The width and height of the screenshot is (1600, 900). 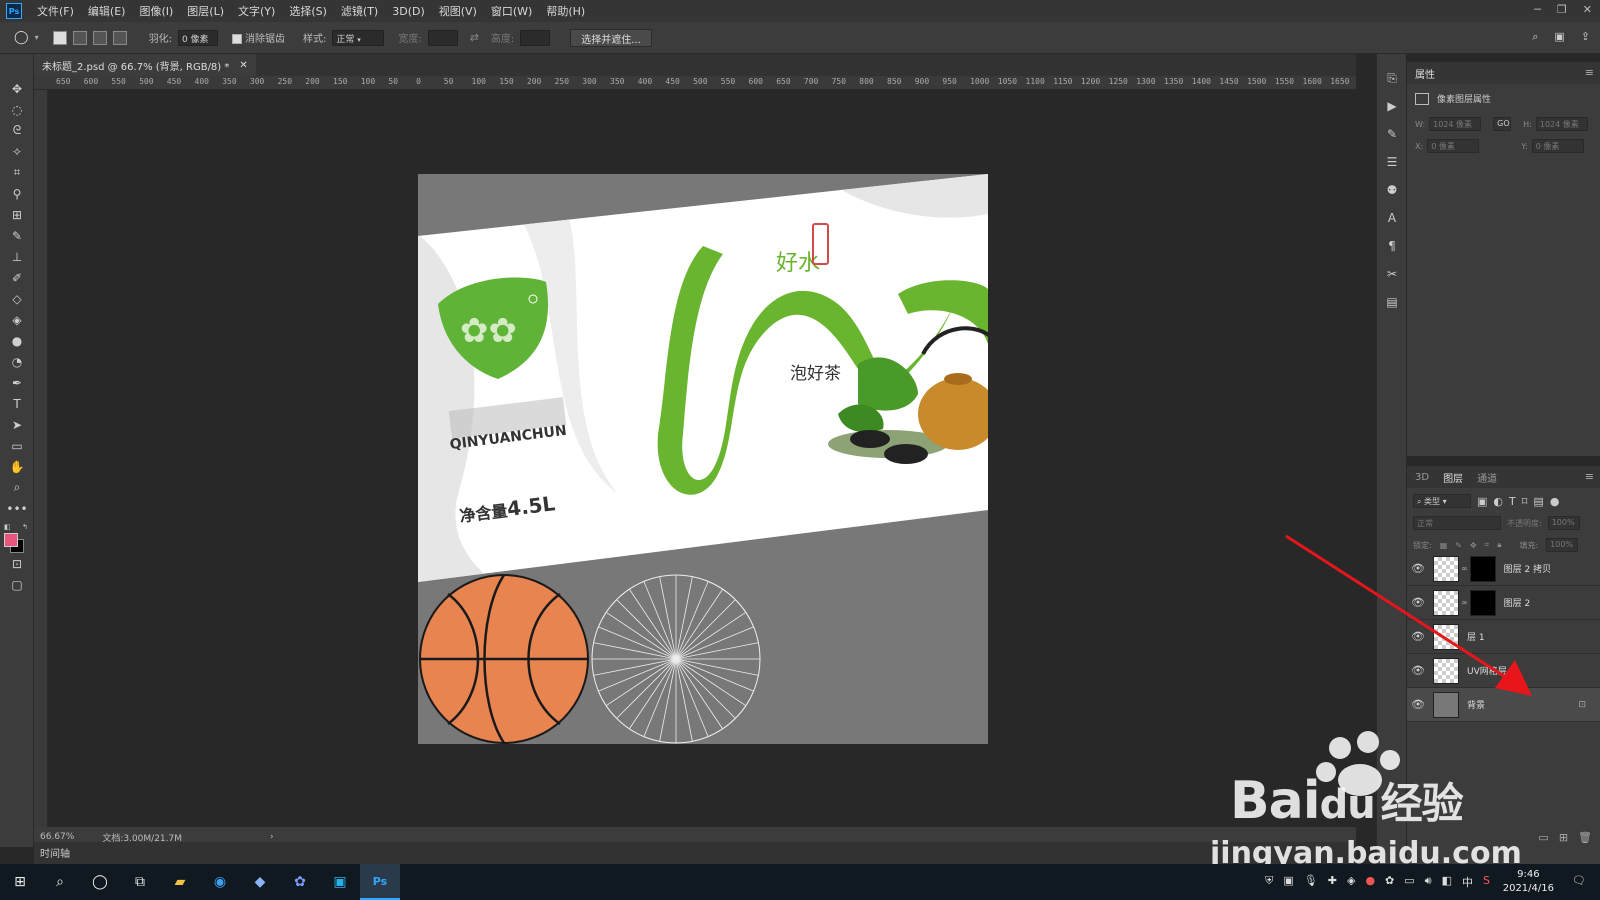 What do you see at coordinates (1392, 246) in the screenshot?
I see `paragraph-icon: ¶` at bounding box center [1392, 246].